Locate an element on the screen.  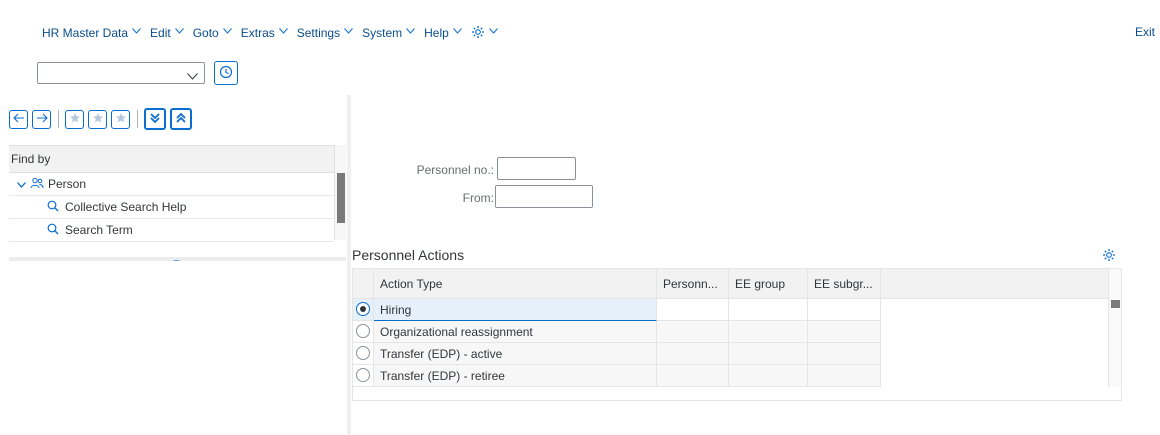
arrow-left-icon is located at coordinates (18, 119).